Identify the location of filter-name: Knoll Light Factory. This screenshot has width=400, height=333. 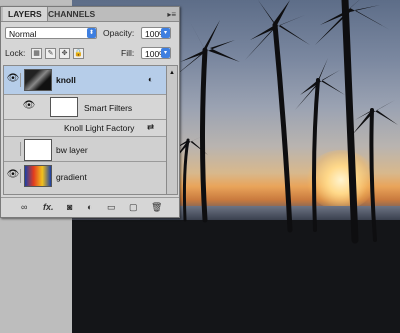
(99, 128).